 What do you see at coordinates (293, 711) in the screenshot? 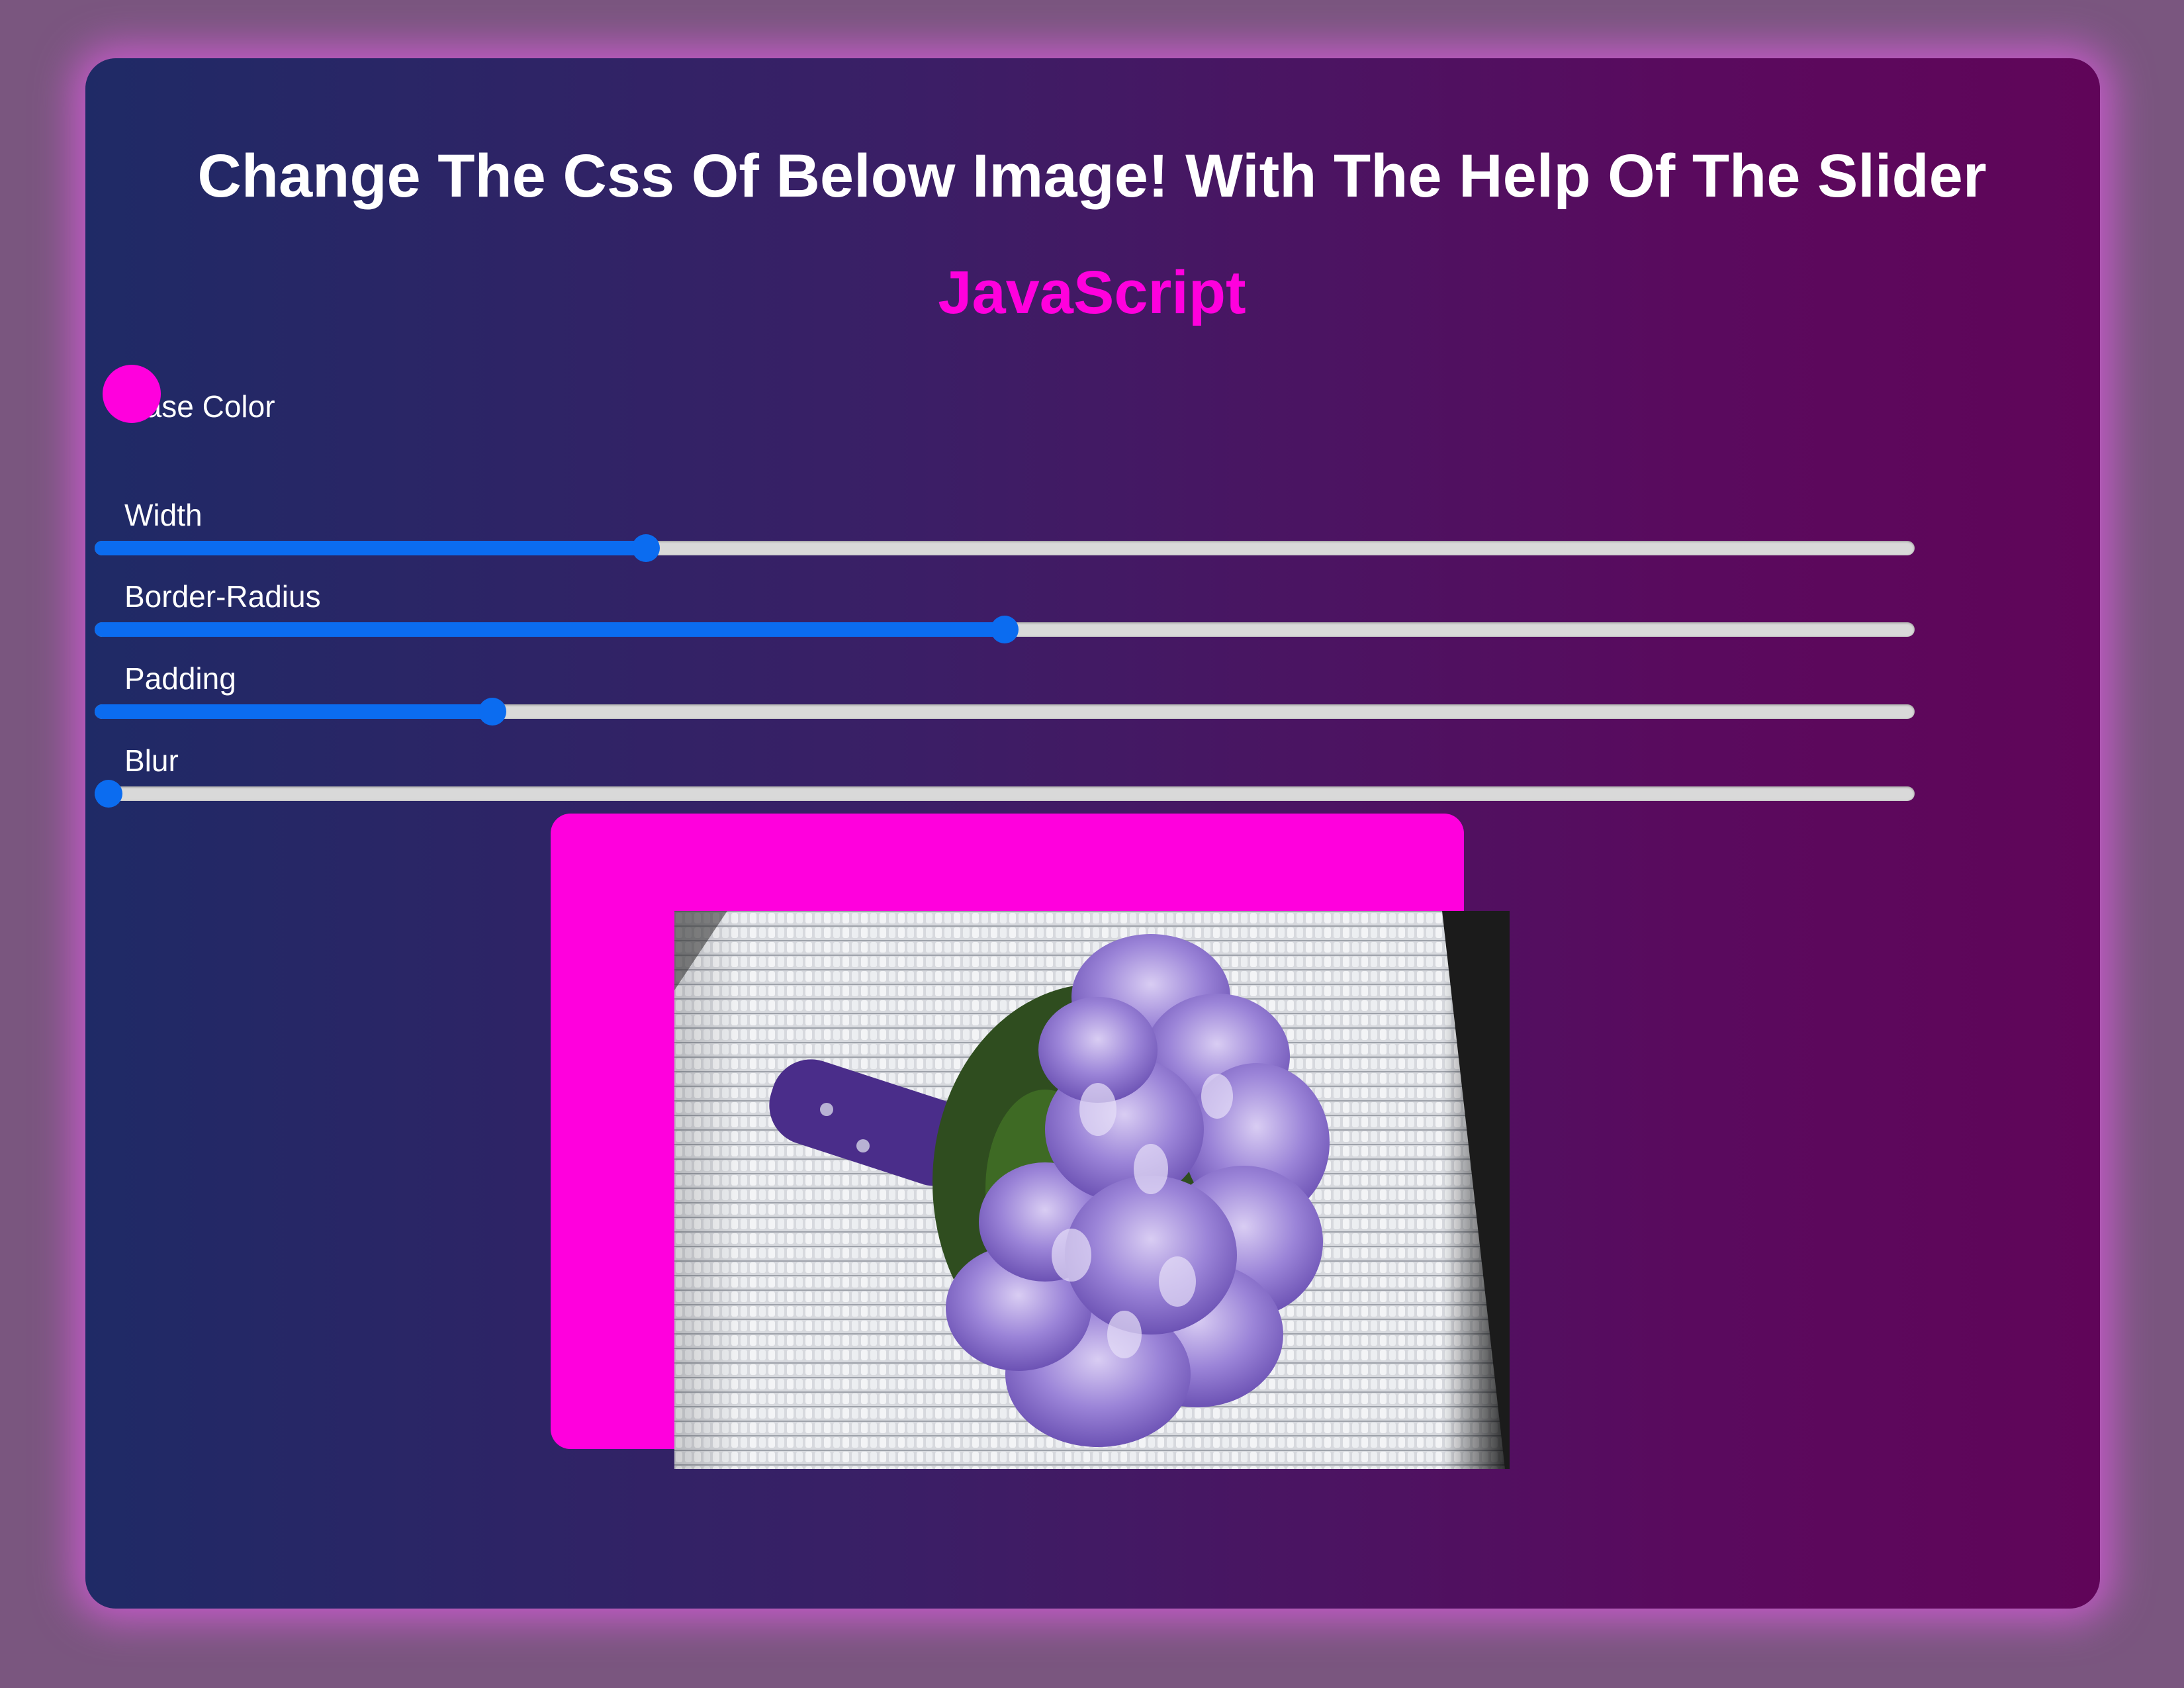
I see `padding-slider-fill` at bounding box center [293, 711].